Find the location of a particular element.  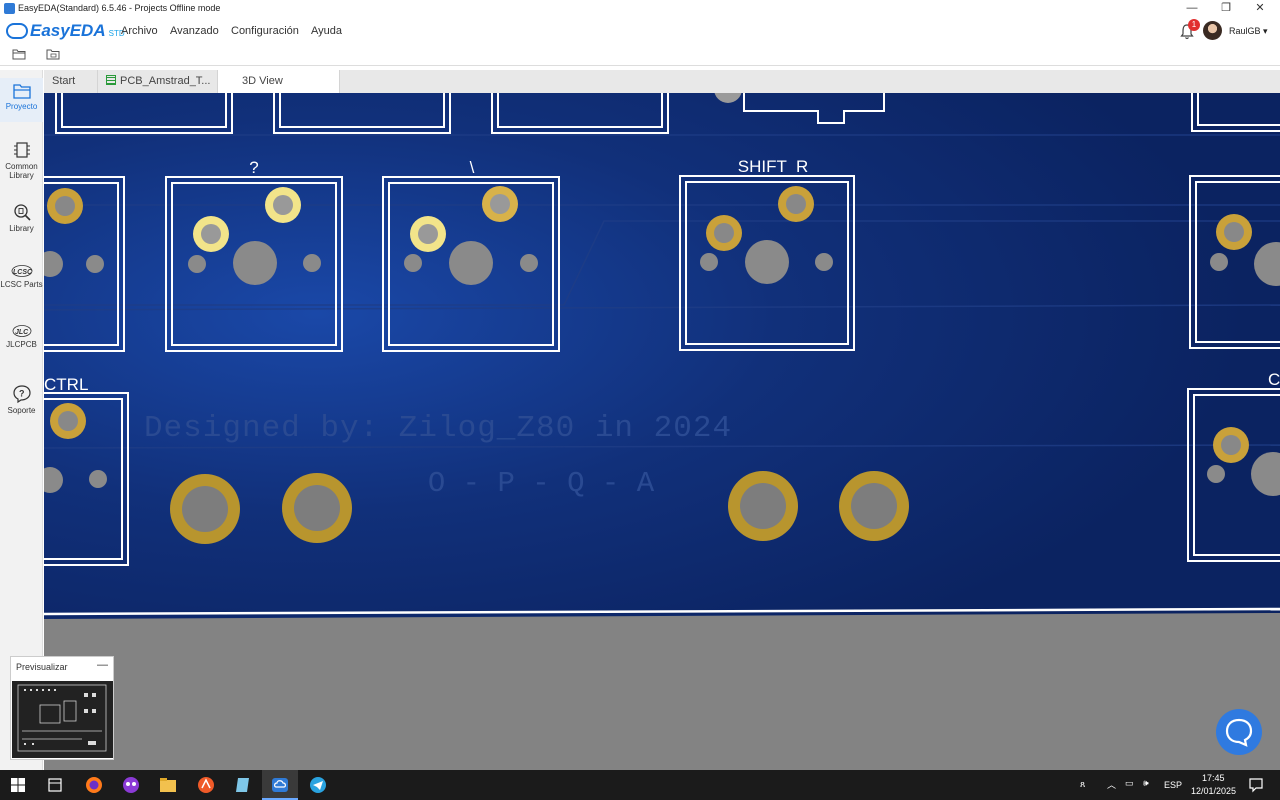

cloud-icon is located at coordinates (17, 31).